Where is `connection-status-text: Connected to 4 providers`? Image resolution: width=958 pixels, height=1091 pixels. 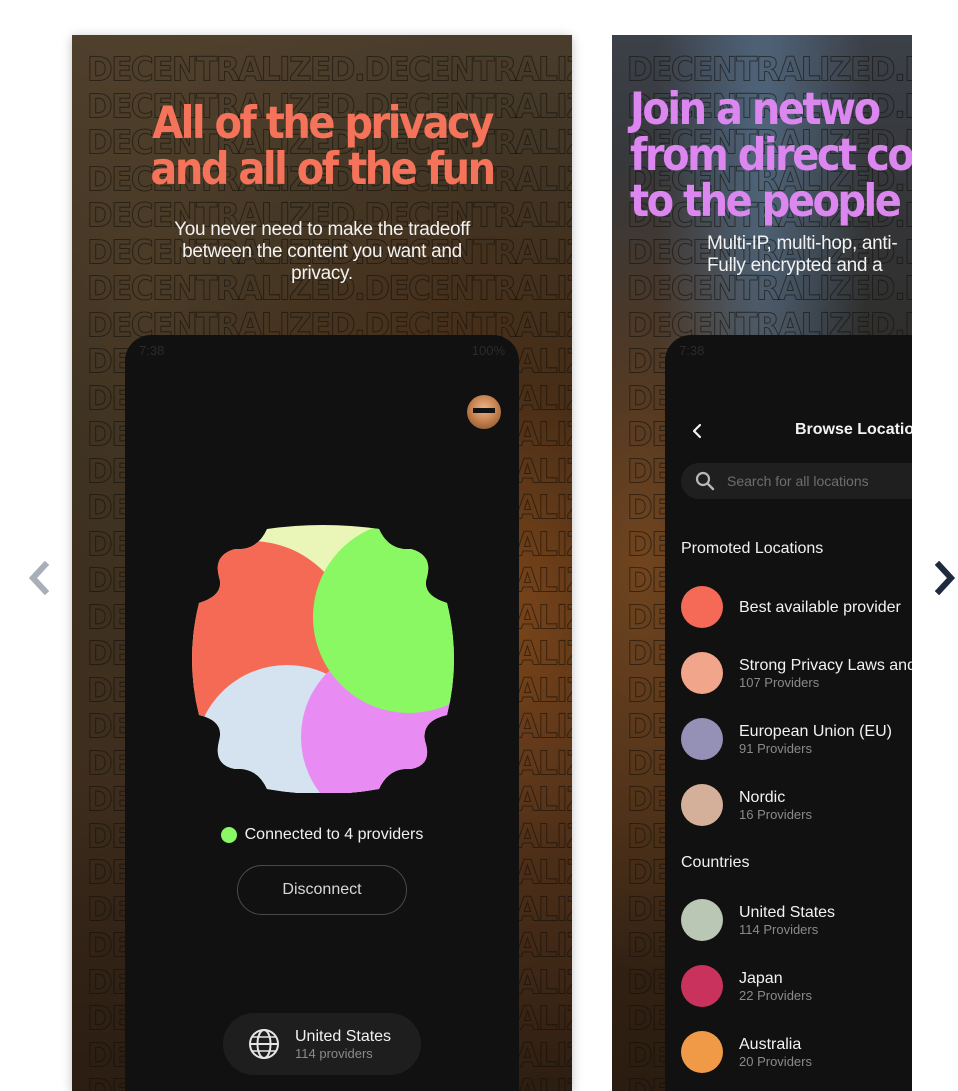 connection-status-text: Connected to 4 providers is located at coordinates (334, 834).